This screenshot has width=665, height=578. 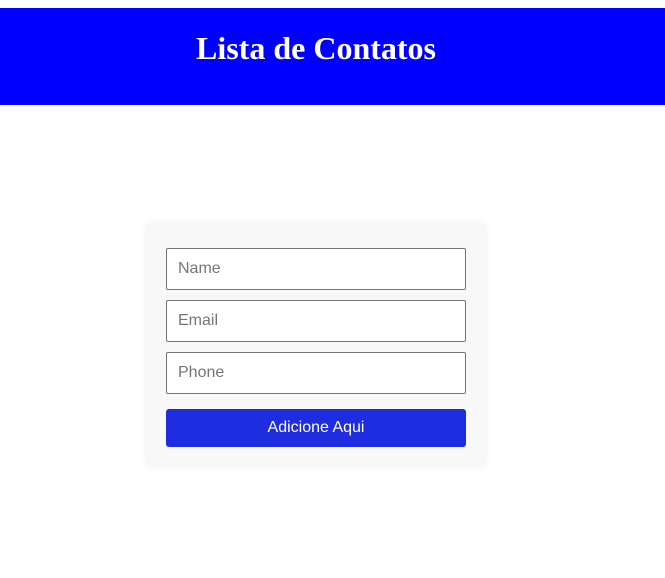 I want to click on phone-input, so click(x=316, y=373).